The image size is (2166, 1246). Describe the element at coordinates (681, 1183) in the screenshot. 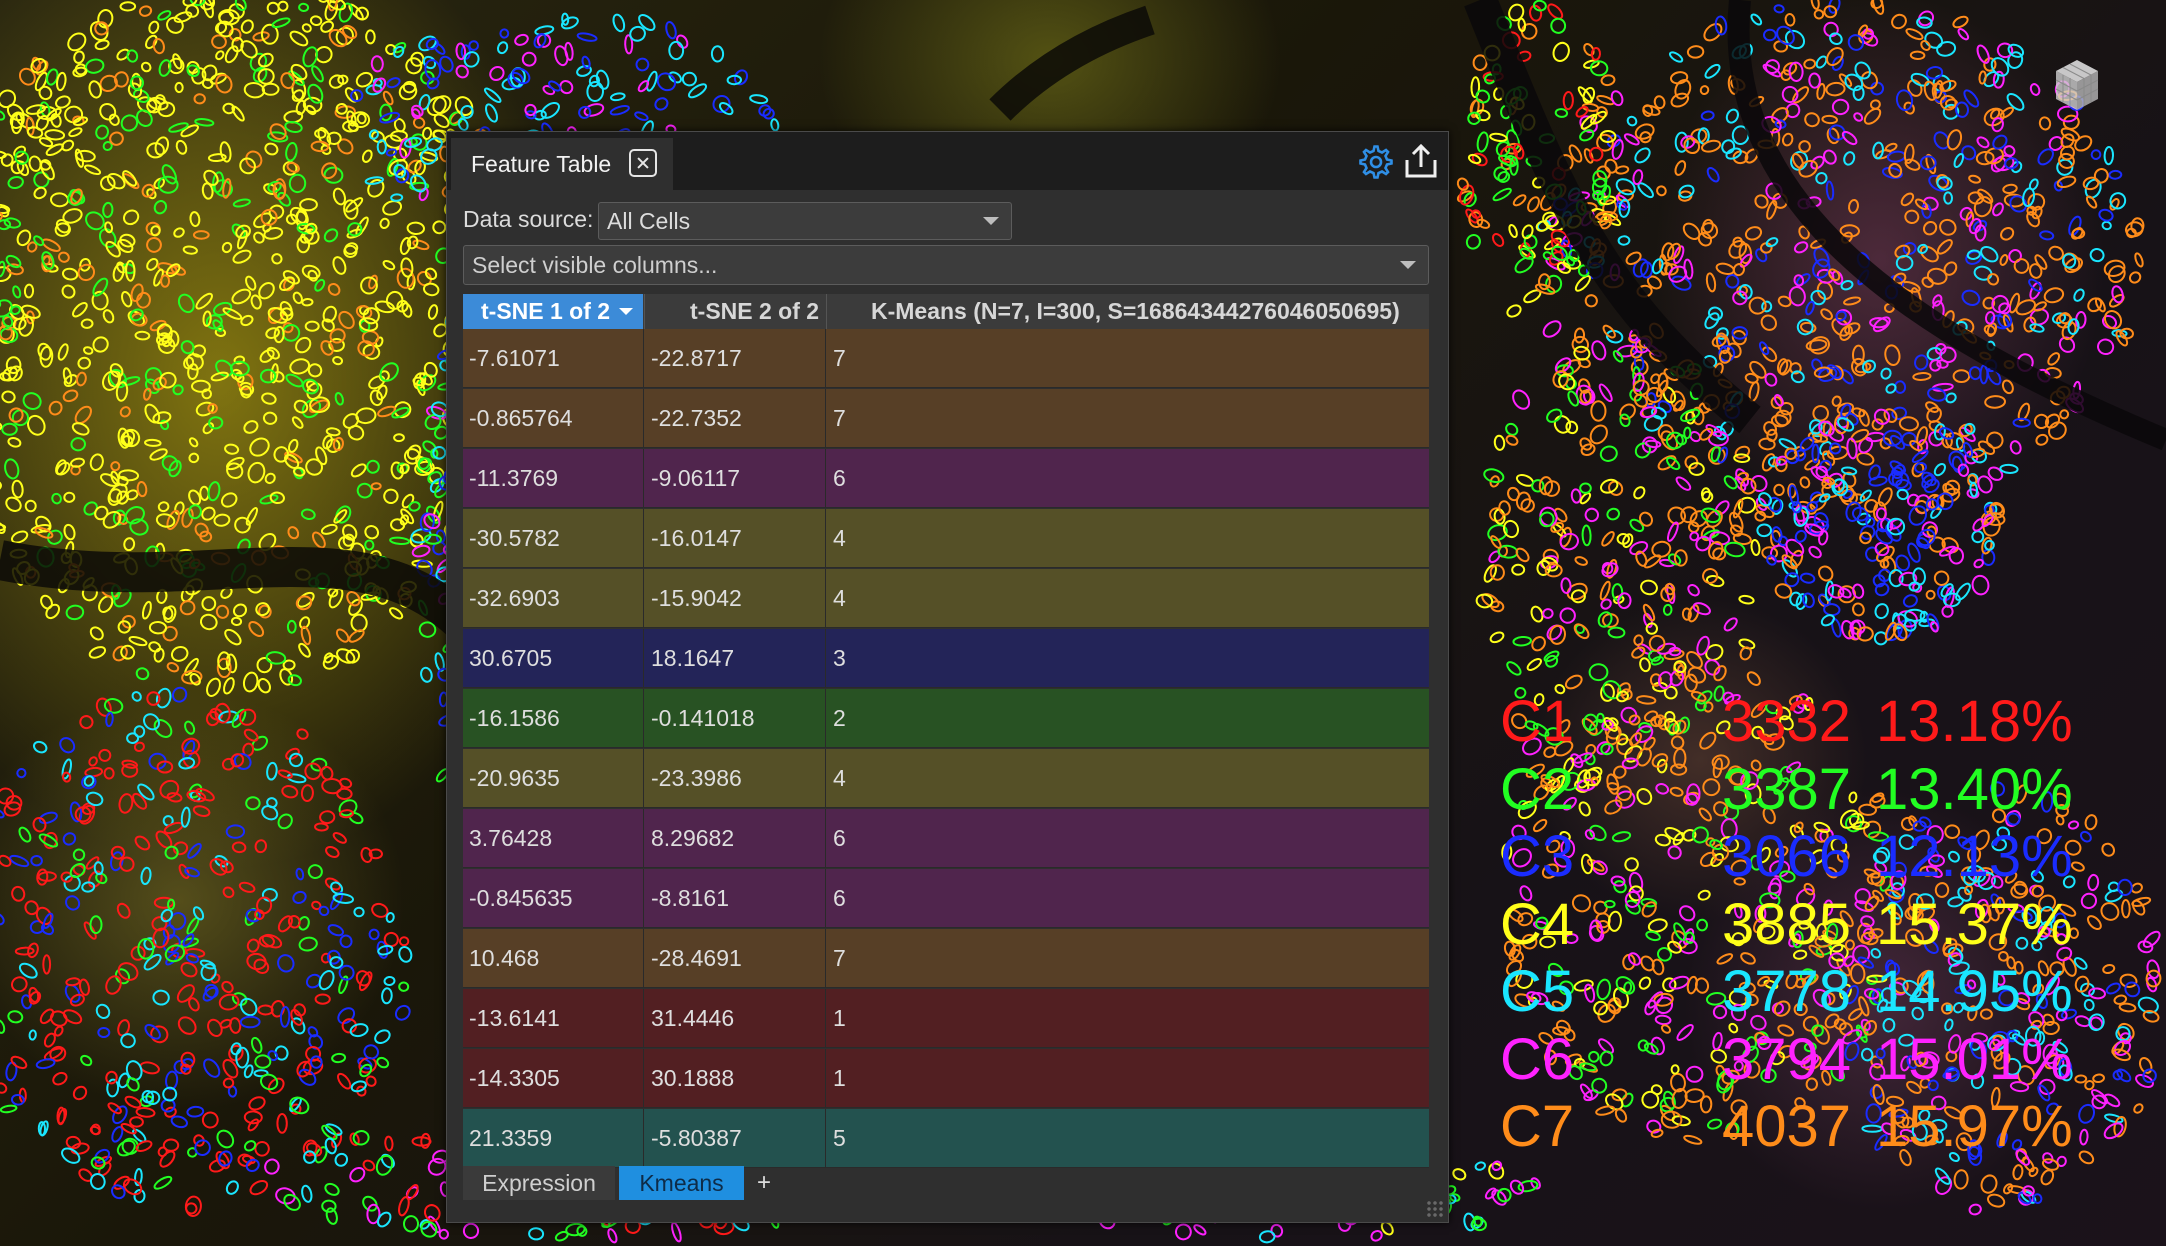

I see `tab-kmeans: Kmeans` at that location.